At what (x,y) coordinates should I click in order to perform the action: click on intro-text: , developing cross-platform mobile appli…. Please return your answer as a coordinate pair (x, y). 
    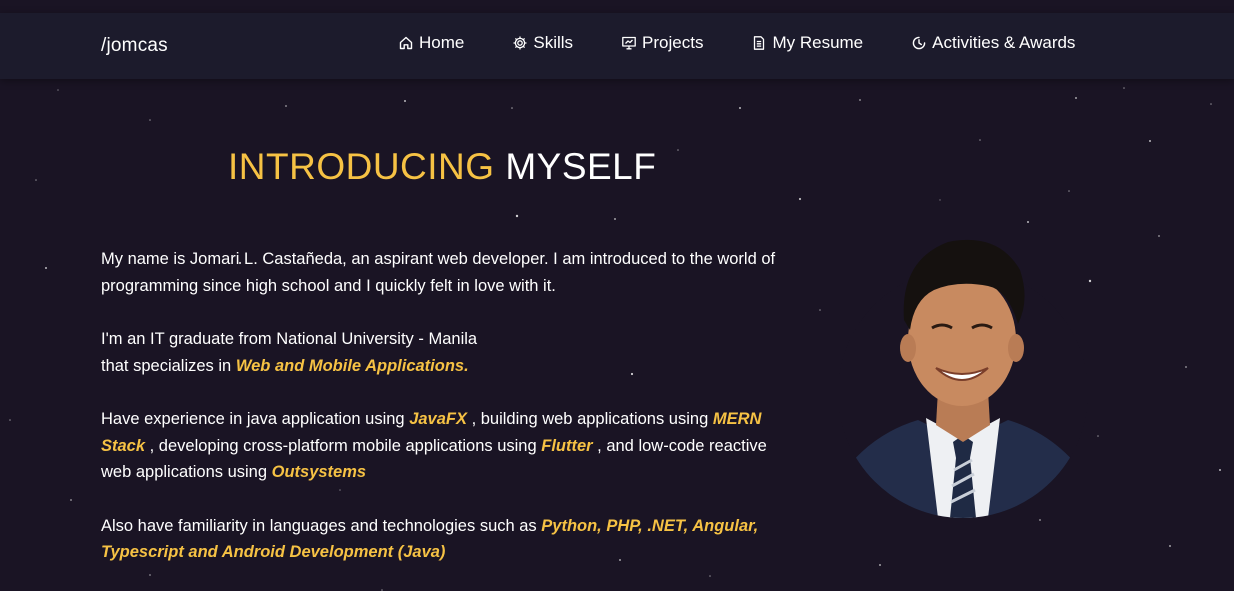
    Looking at the image, I should click on (343, 445).